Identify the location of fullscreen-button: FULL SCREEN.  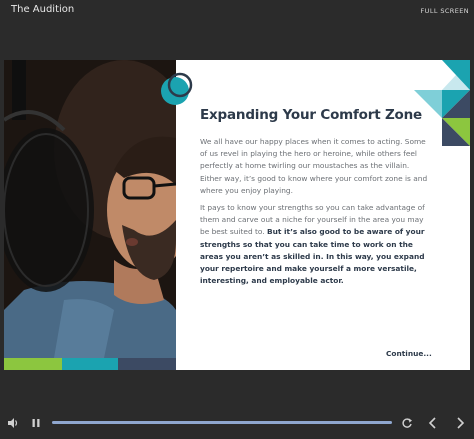
(445, 11).